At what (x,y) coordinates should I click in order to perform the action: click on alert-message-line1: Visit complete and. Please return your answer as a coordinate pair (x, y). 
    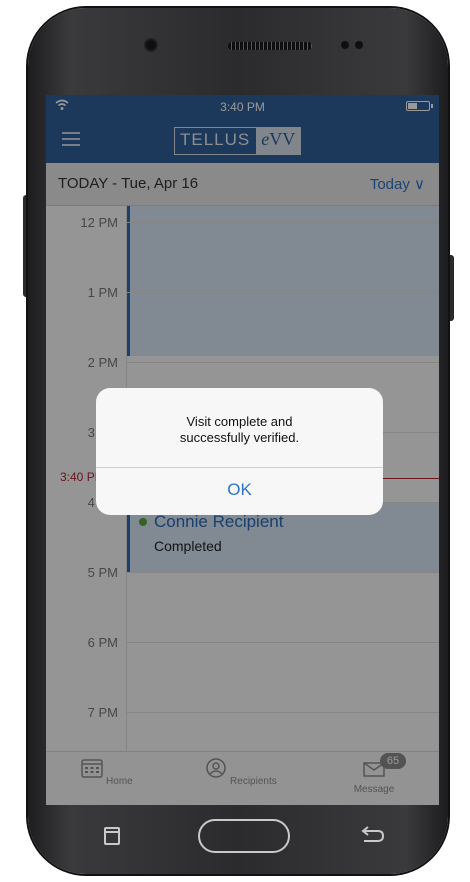
    Looking at the image, I should click on (239, 421).